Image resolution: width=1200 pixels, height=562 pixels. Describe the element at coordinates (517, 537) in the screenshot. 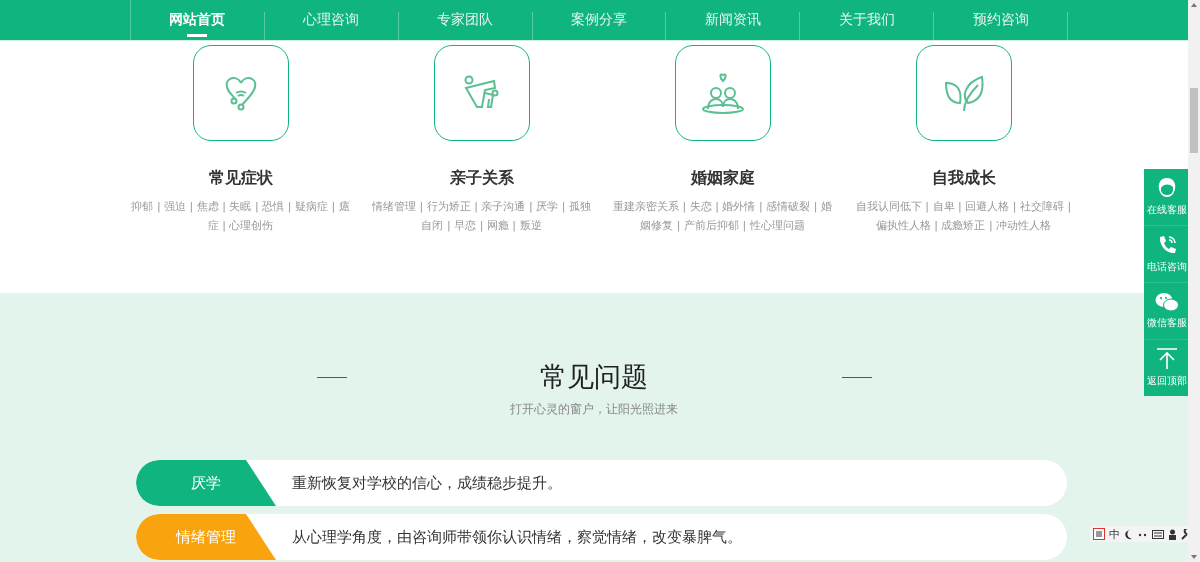

I see `faq-answer: 从心理学角度，由咨询师带领你认识情绪，察觉情绪，改变暴脾气。` at that location.